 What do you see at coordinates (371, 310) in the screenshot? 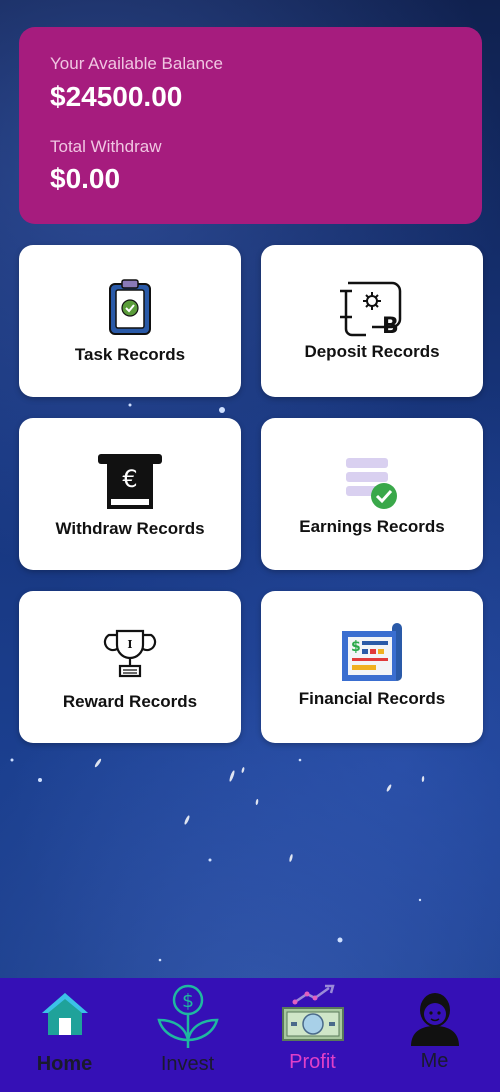
I see `bitcoin-deposit-icon: B` at bounding box center [371, 310].